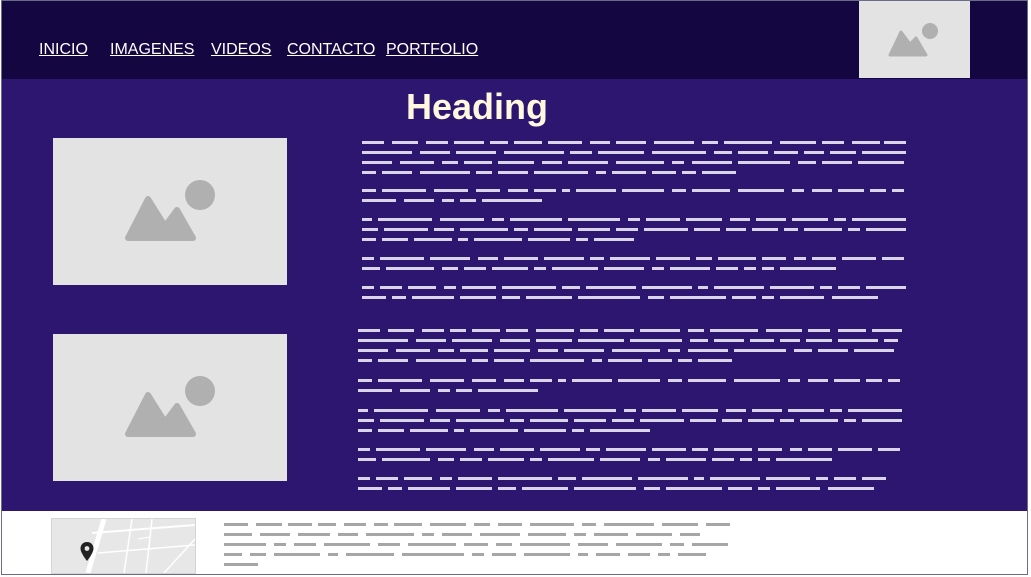 The width and height of the screenshot is (1031, 577). What do you see at coordinates (476, 106) in the screenshot?
I see `page-heading: Heading` at bounding box center [476, 106].